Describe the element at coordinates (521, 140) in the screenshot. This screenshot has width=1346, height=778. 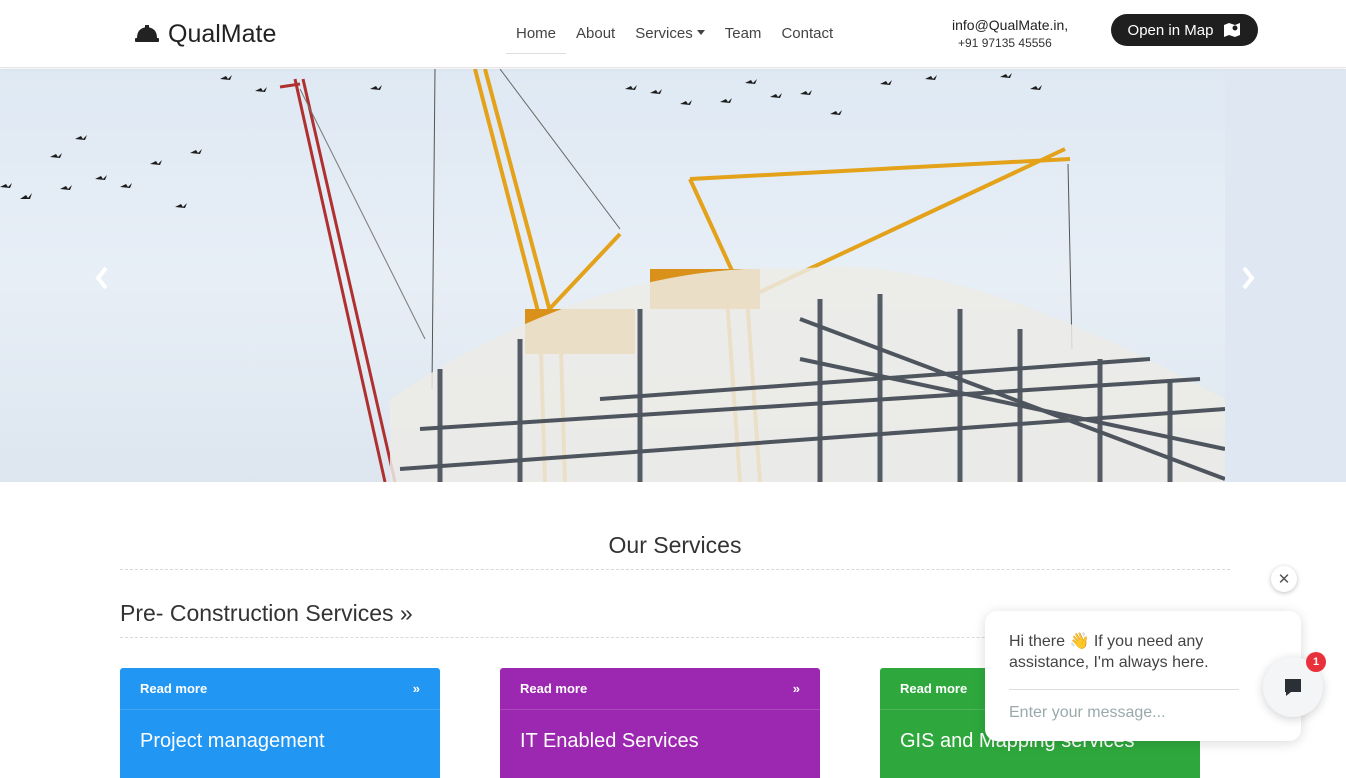
I see `birds` at that location.